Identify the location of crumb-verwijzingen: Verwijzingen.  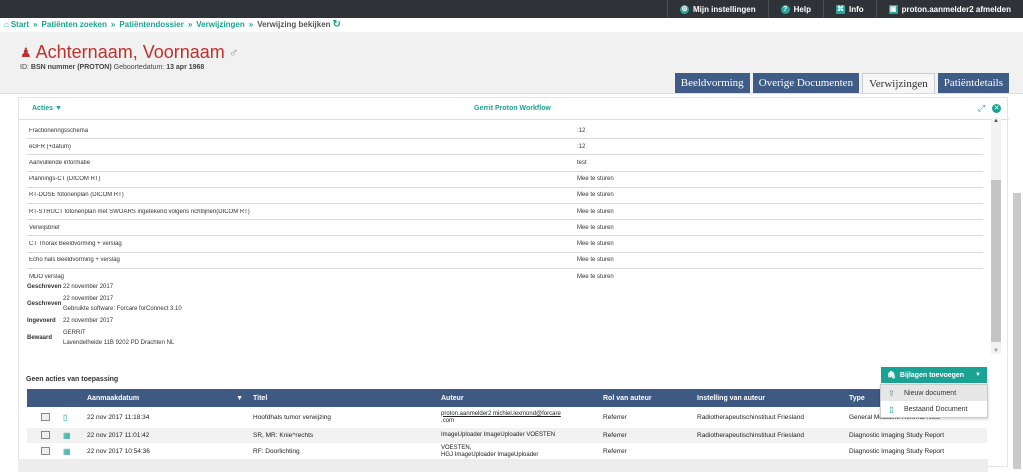
(220, 24).